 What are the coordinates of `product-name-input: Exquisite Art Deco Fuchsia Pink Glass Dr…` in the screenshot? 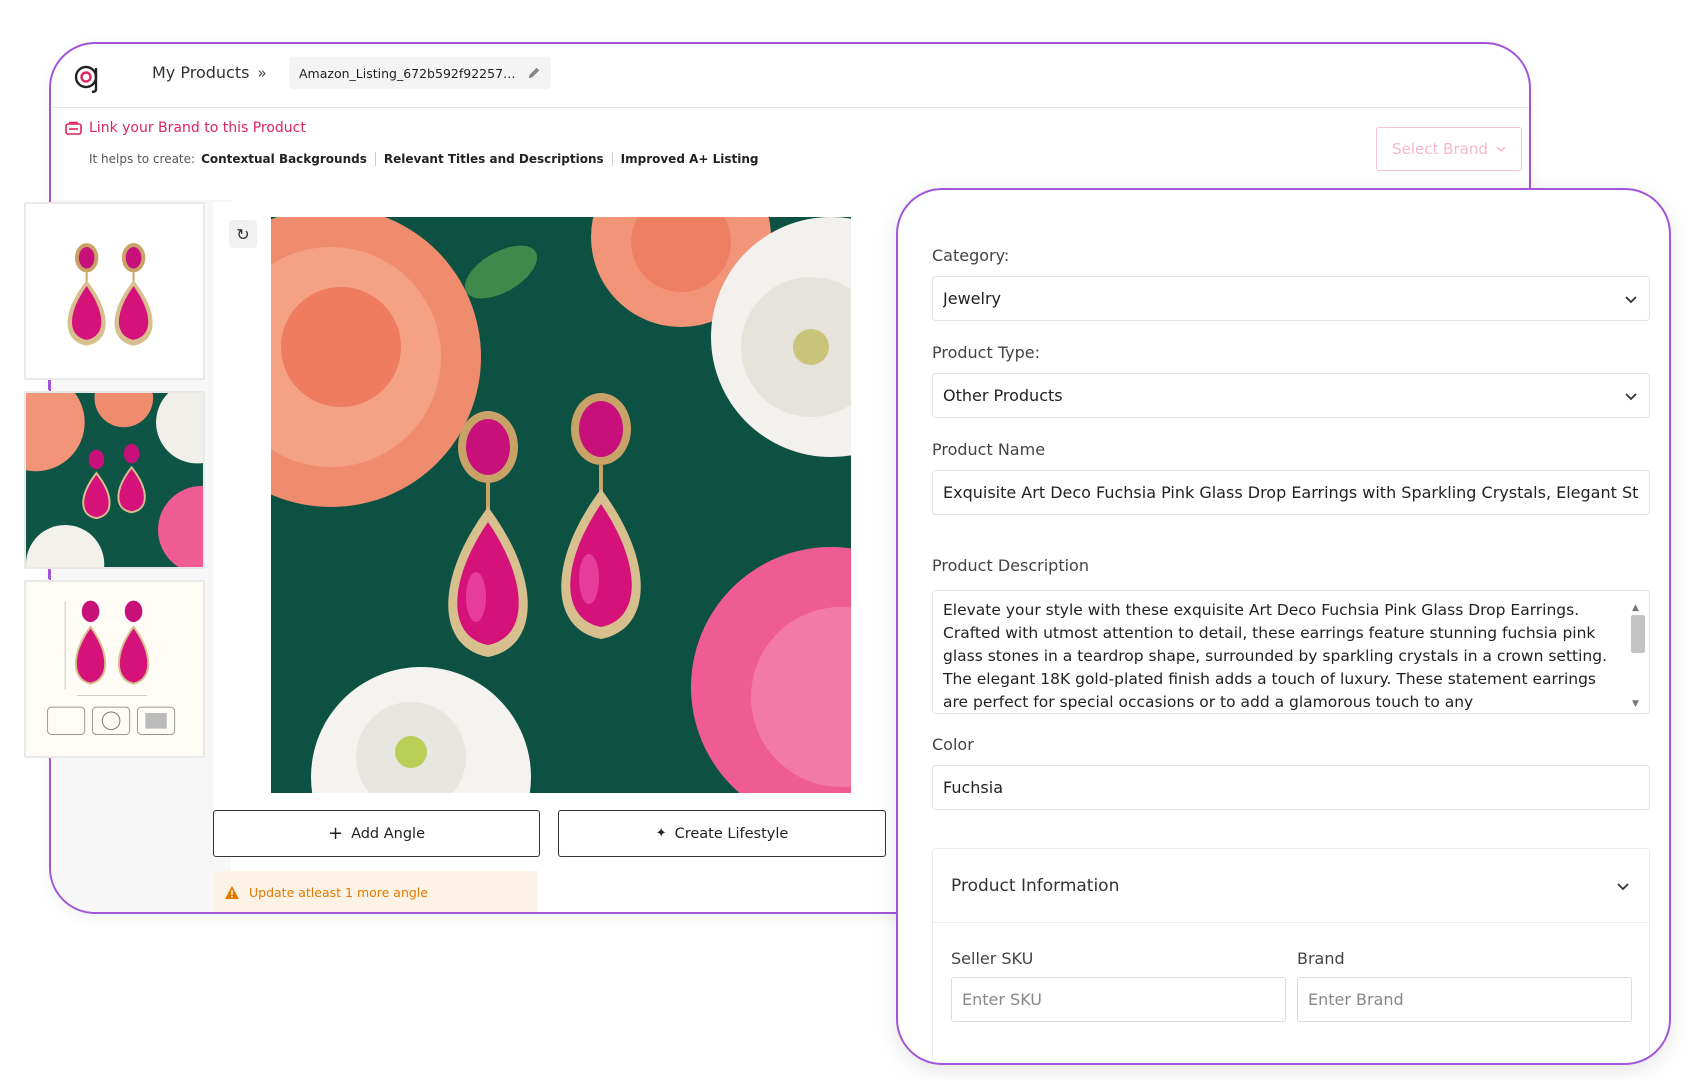 It's located at (1291, 492).